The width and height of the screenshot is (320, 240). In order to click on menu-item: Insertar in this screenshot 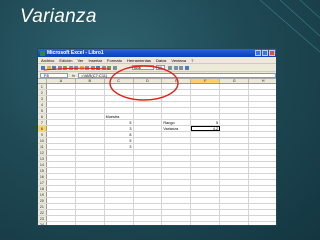, I will do `click(95, 60)`.